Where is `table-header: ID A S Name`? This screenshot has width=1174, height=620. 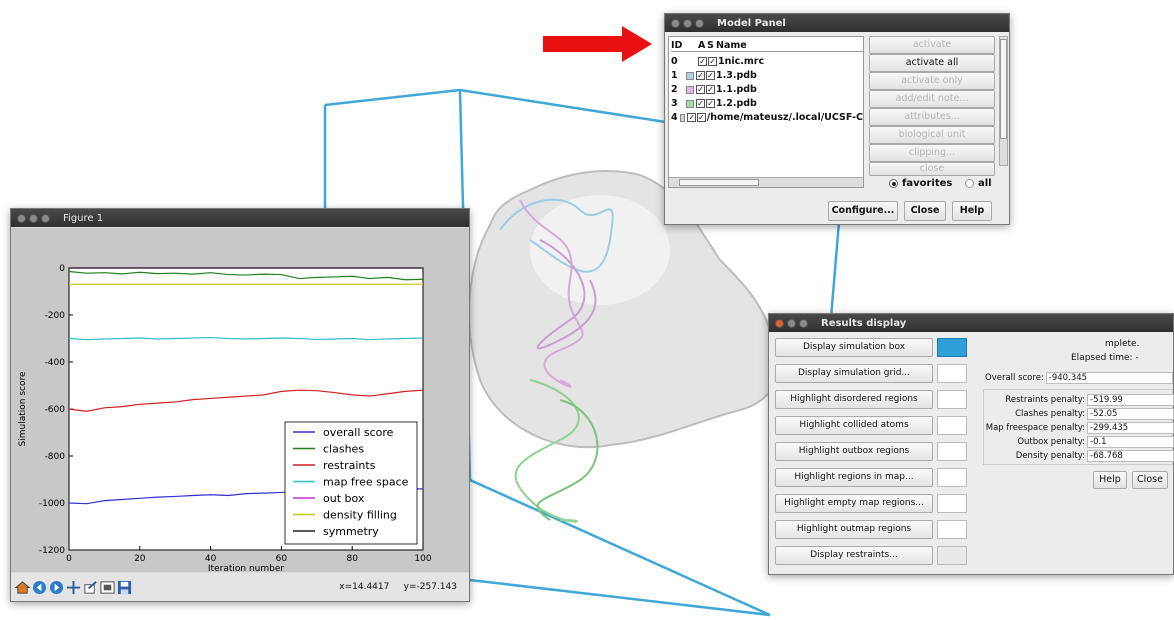
table-header: ID A S Name is located at coordinates (767, 45).